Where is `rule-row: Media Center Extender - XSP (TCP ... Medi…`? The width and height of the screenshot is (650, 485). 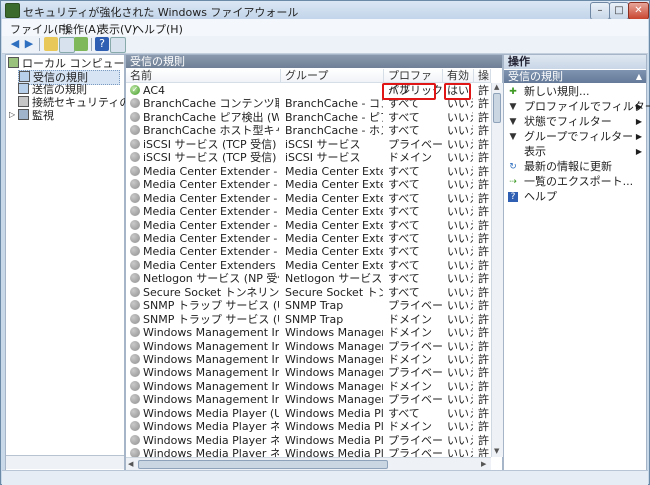 rule-row: Media Center Extender - XSP (TCP ... Medi… is located at coordinates (308, 251).